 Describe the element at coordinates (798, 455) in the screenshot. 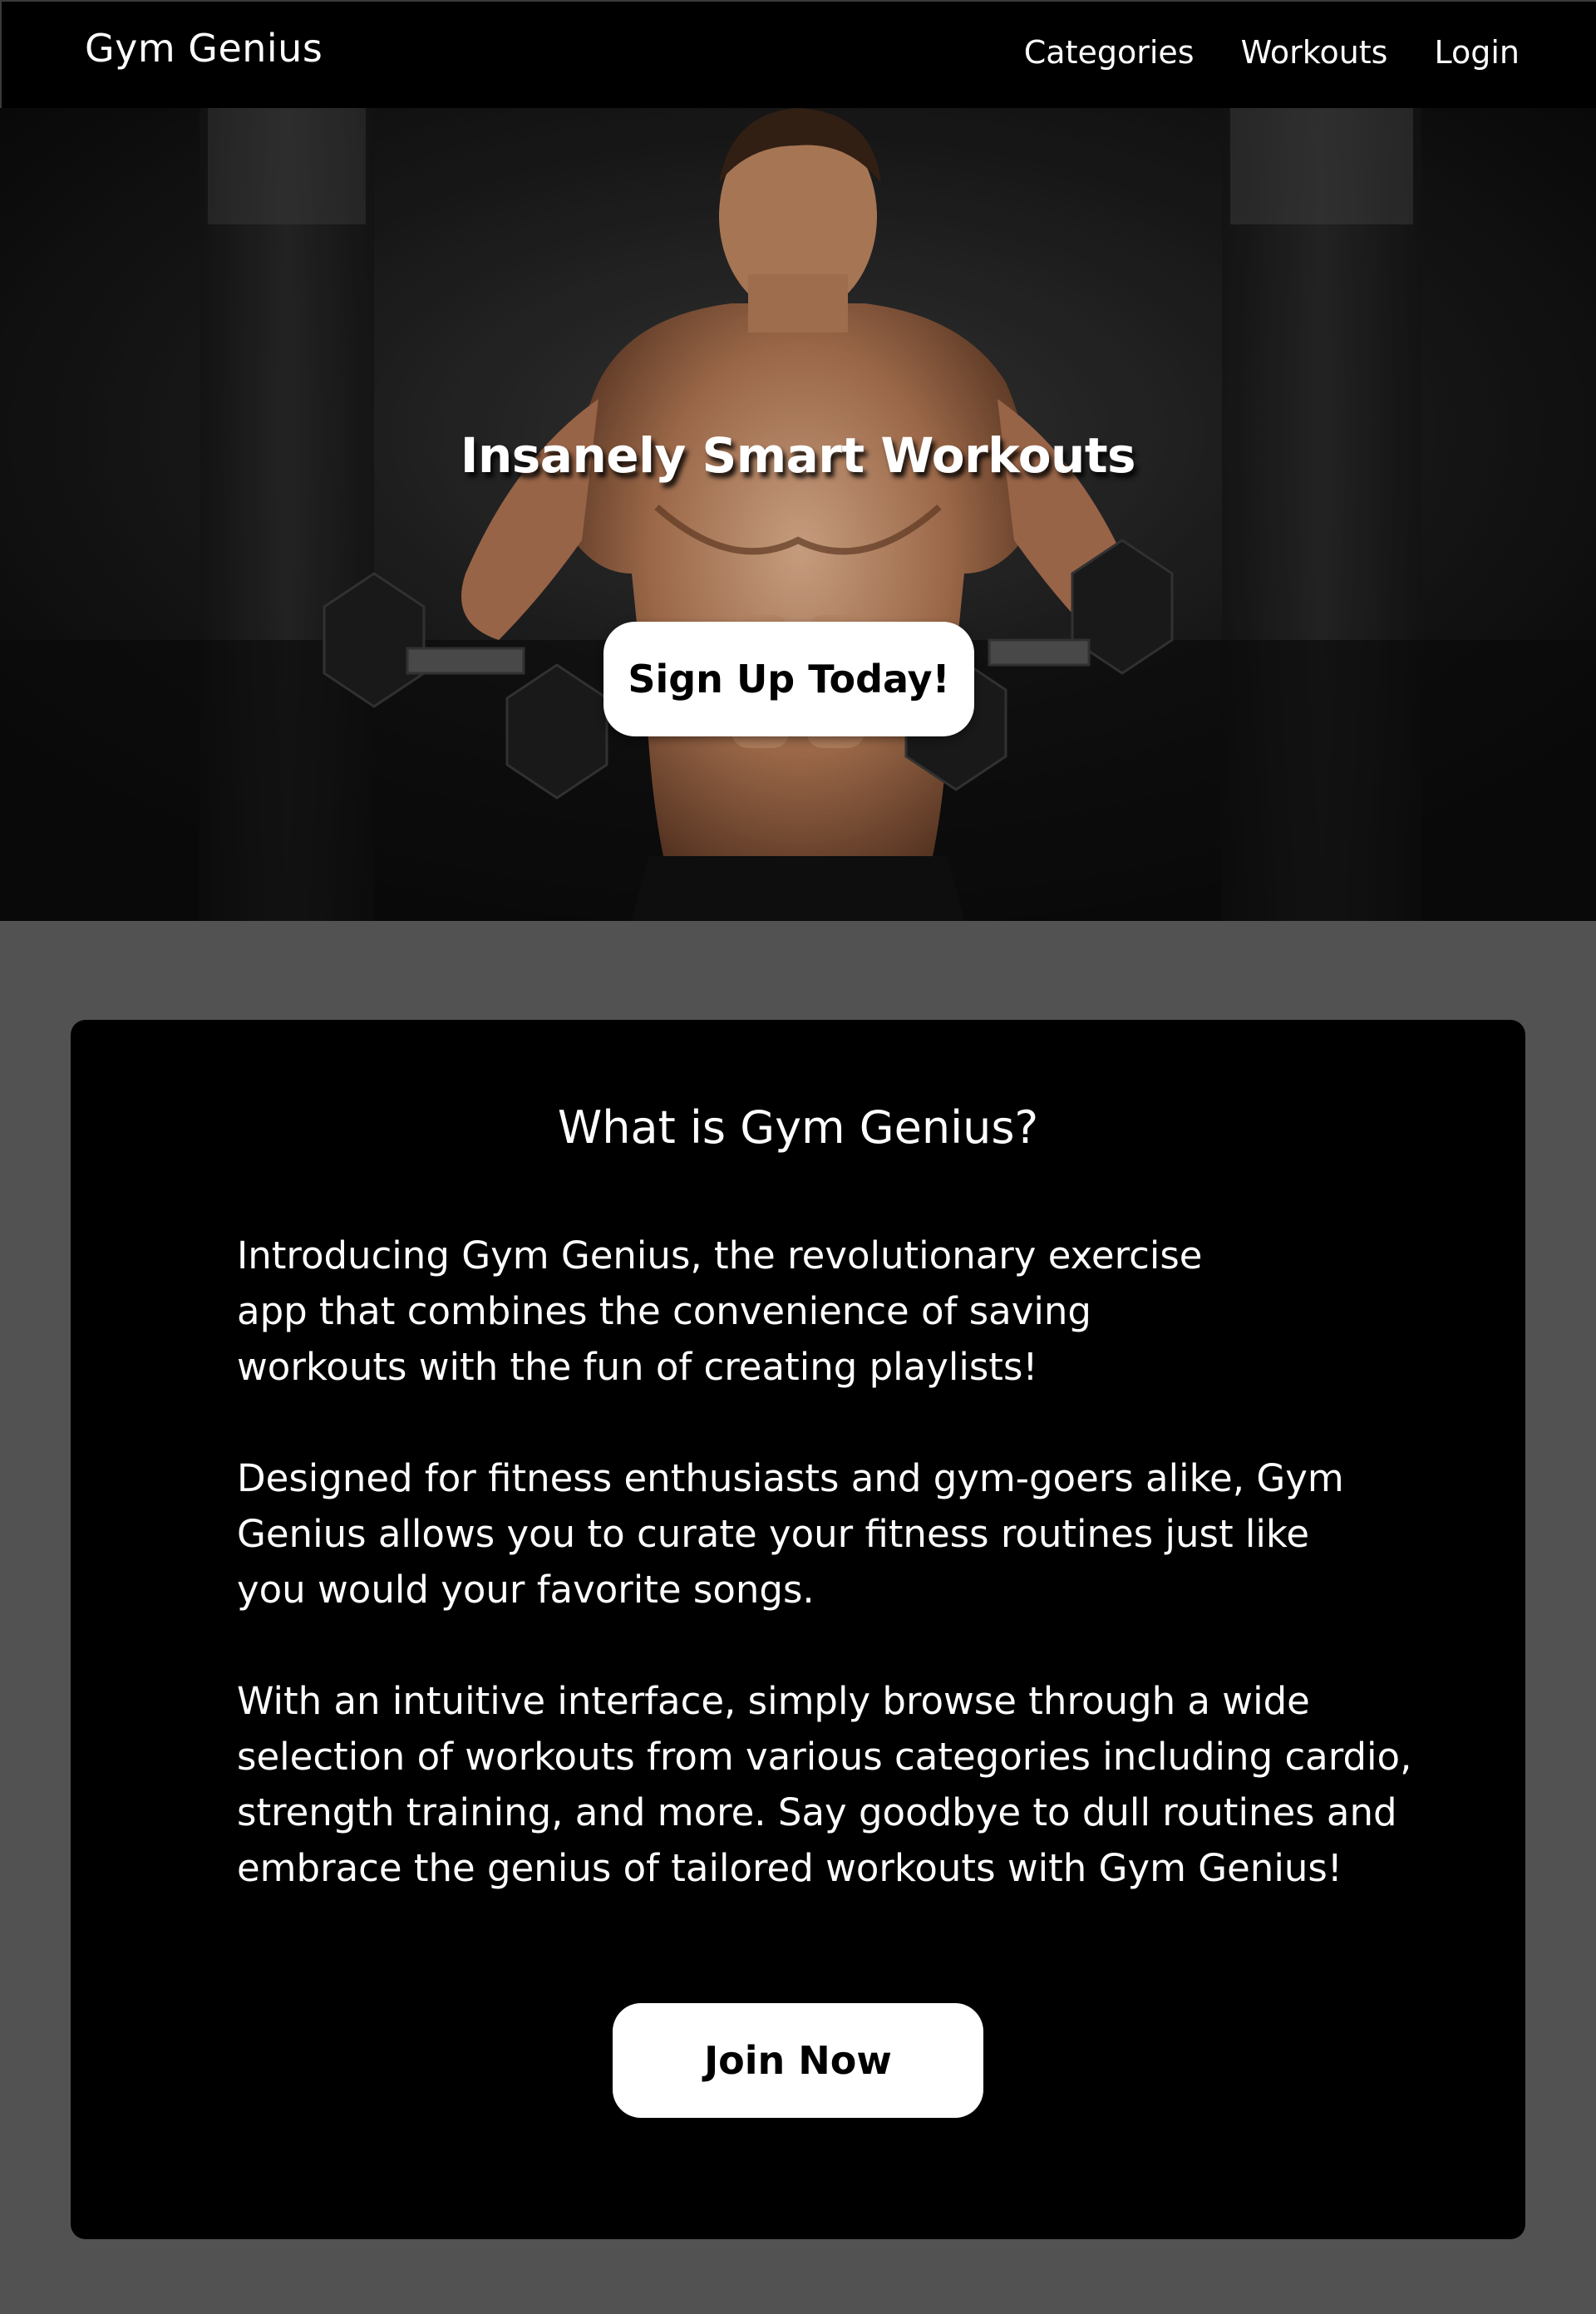

I see `hero-title: Insanely Smart Workouts` at that location.